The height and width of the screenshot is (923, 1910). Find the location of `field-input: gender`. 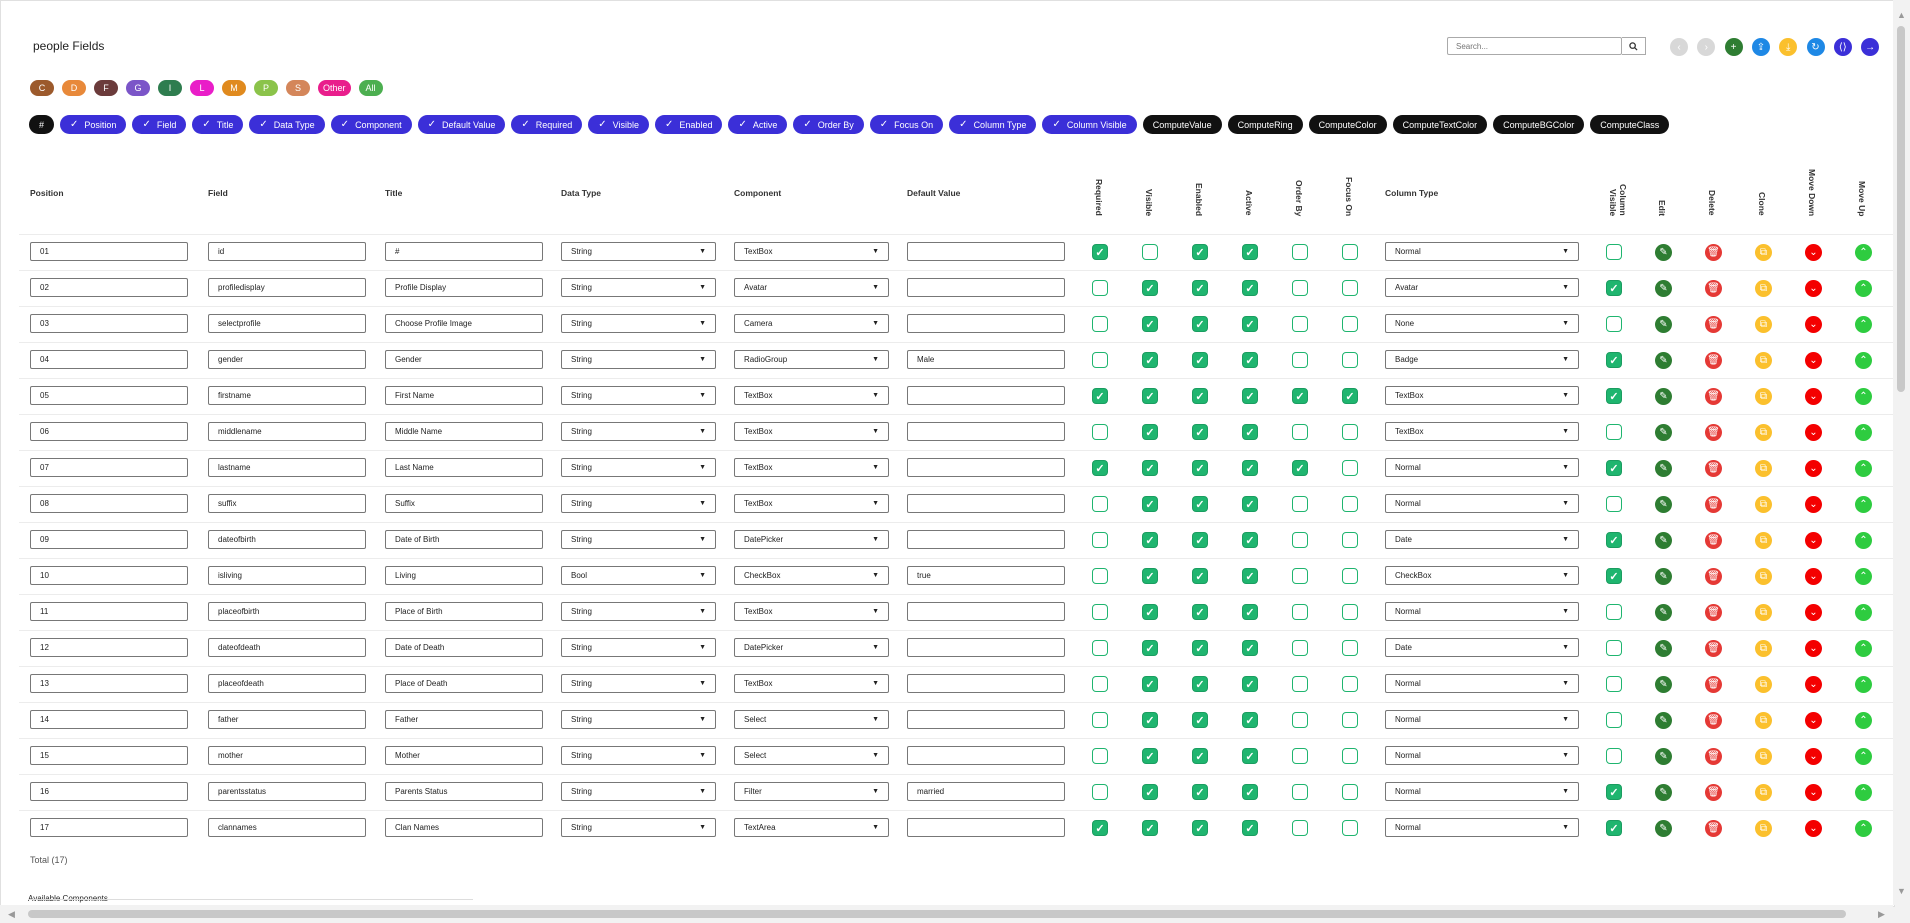

field-input: gender is located at coordinates (287, 359).